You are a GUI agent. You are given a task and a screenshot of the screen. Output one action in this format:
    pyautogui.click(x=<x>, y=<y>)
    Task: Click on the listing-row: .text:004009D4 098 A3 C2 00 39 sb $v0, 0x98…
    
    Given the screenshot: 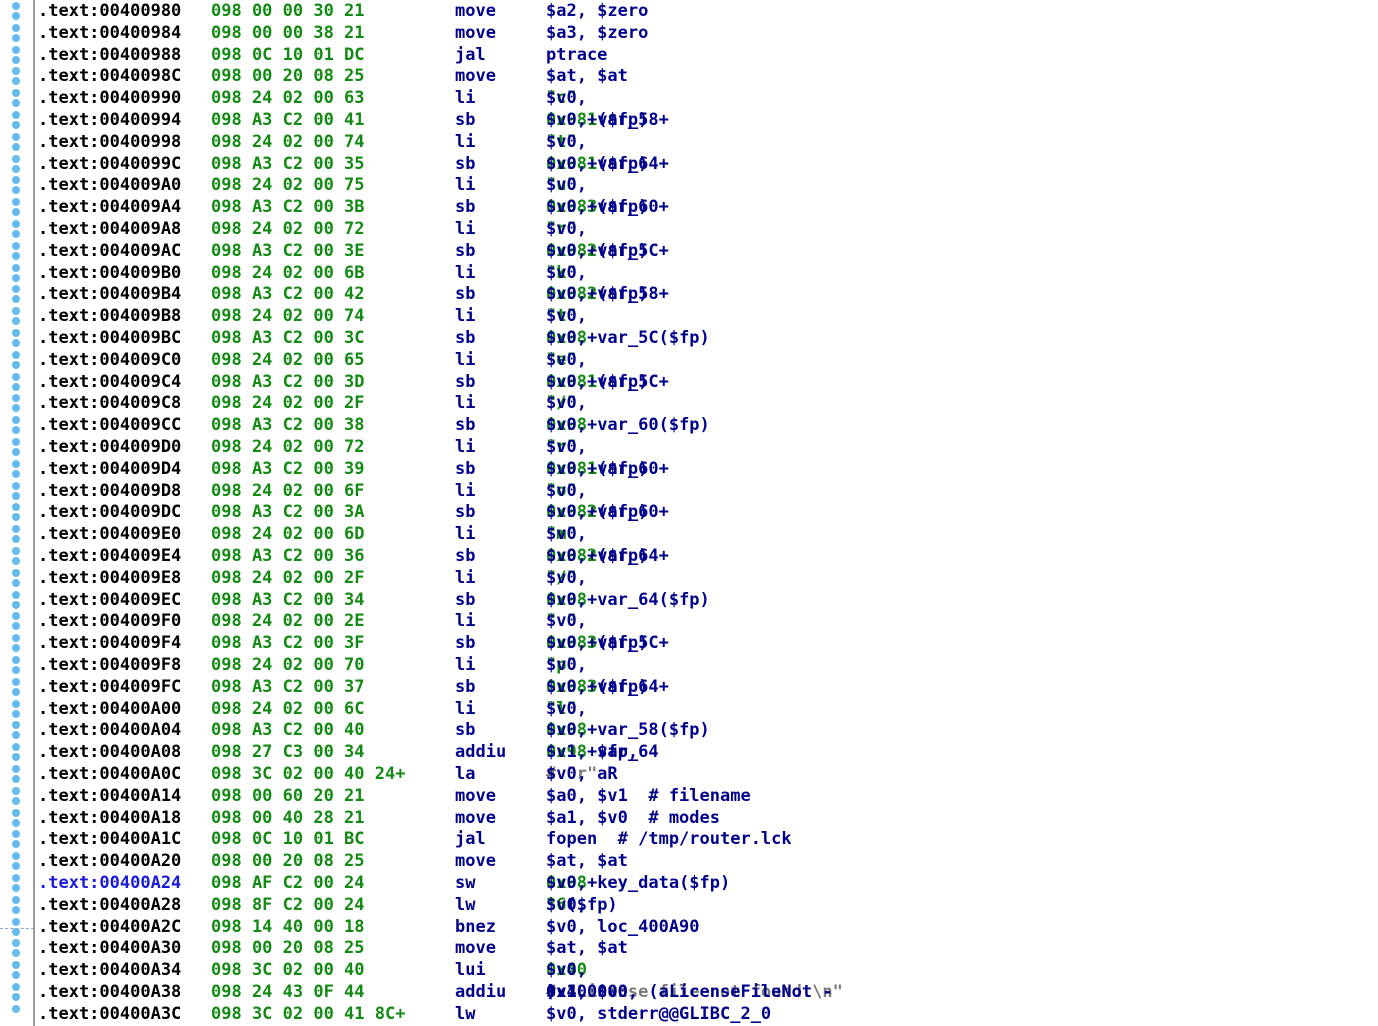 What is the action you would take?
    pyautogui.click(x=708, y=469)
    